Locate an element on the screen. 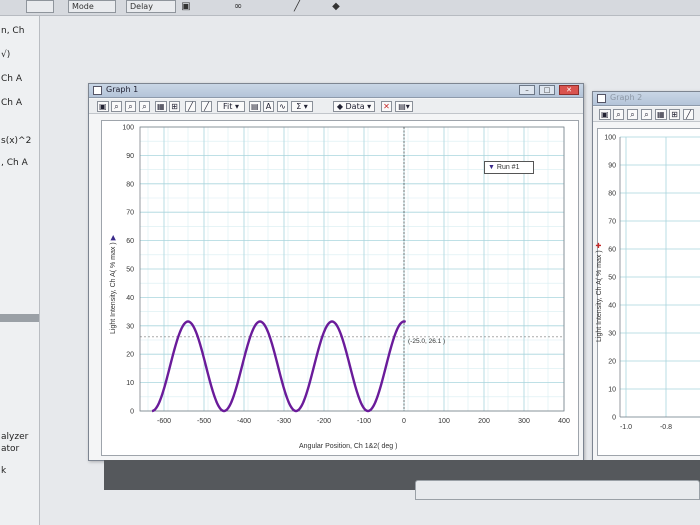  y-tick-label: 10 is located at coordinates (130, 383).